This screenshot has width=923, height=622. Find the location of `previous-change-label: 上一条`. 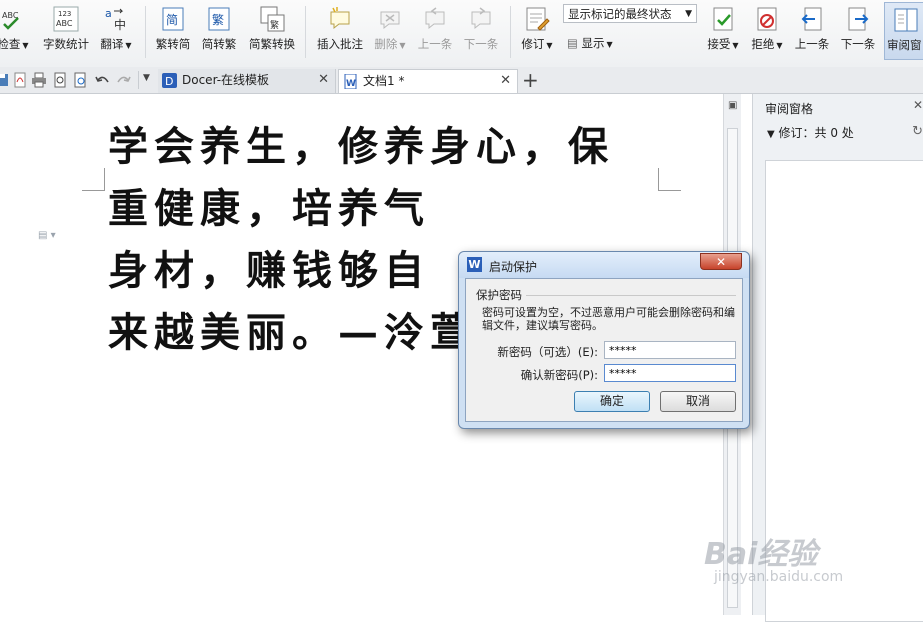

previous-change-label: 上一条 is located at coordinates (812, 44).